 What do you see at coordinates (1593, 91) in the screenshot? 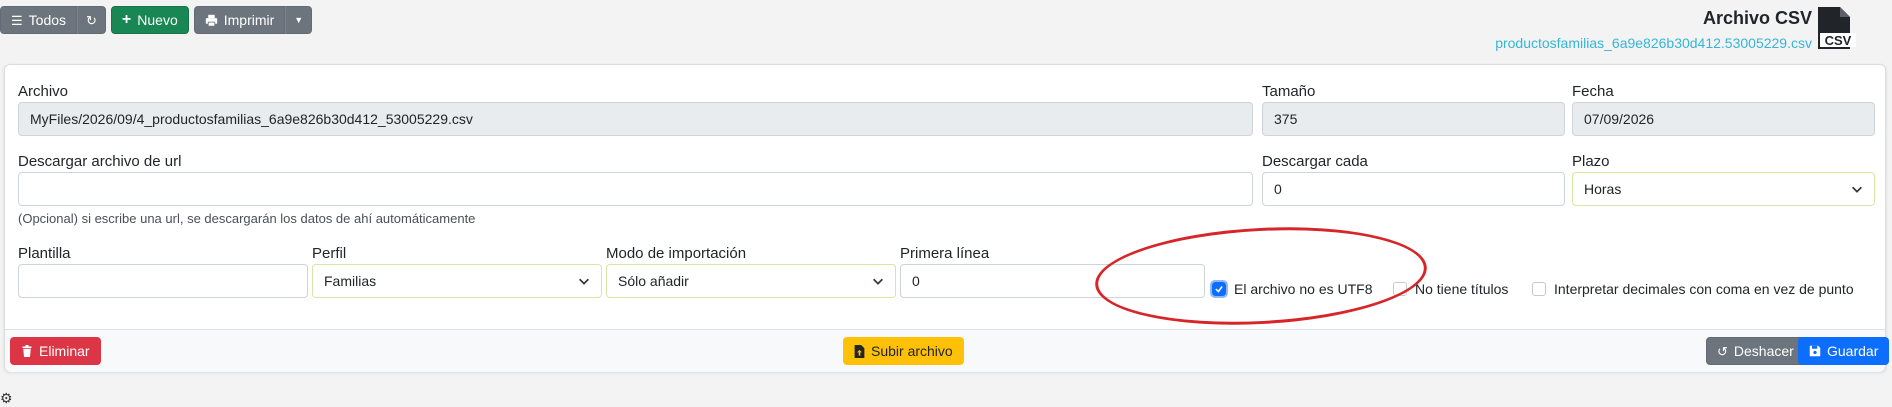
I see `fecha-label: Fecha` at bounding box center [1593, 91].